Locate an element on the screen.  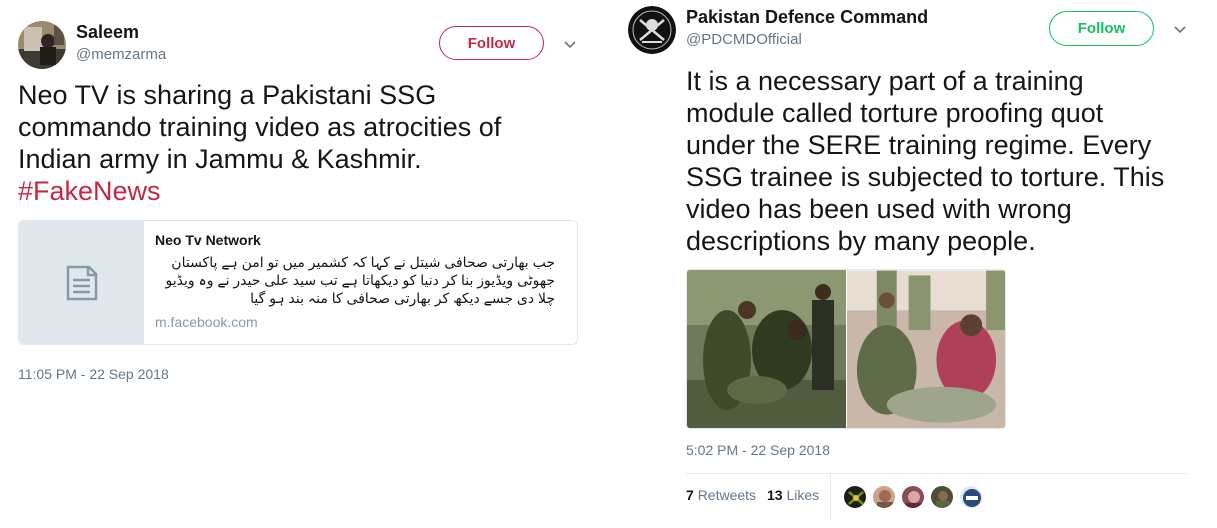
author-handle: @PDCMDOfficial is located at coordinates (744, 39).